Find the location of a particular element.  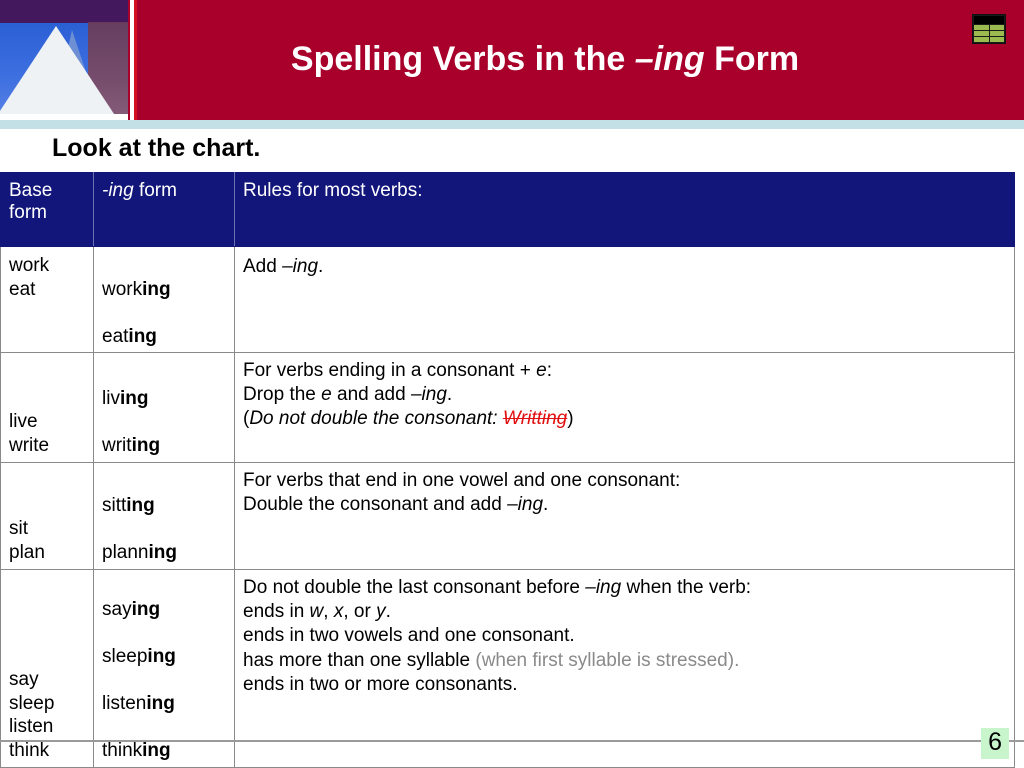

rule-line: For verbs ending in a consonant + e: is located at coordinates (624, 371).